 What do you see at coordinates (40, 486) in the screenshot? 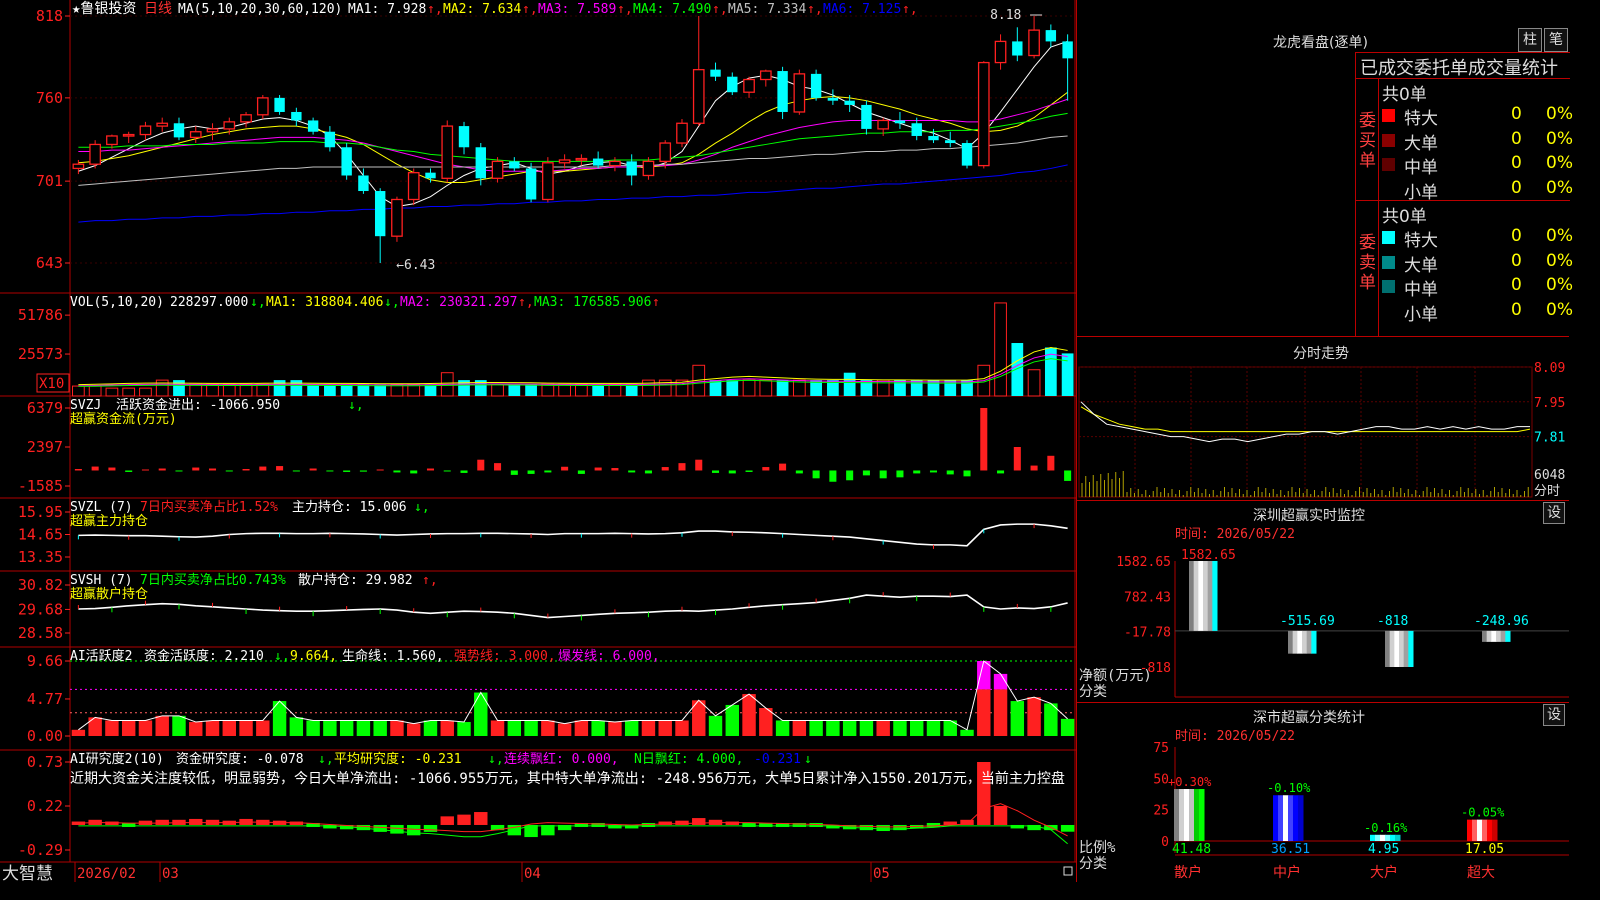
I see `svzj-tick-label: -1585` at bounding box center [40, 486].